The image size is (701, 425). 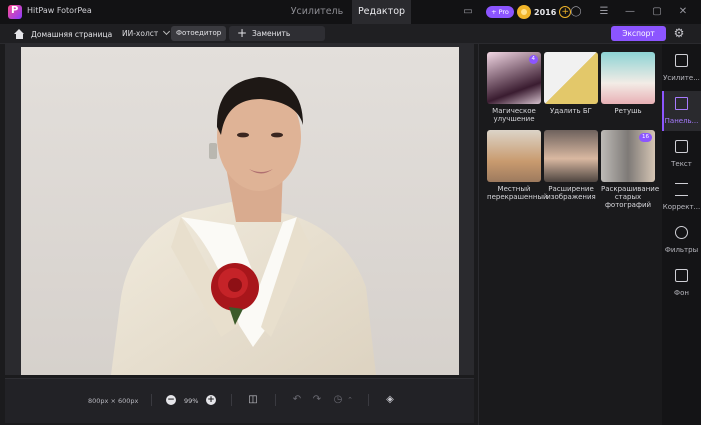 What do you see at coordinates (211, 400) in the screenshot?
I see `zoom-in-button: +` at bounding box center [211, 400].